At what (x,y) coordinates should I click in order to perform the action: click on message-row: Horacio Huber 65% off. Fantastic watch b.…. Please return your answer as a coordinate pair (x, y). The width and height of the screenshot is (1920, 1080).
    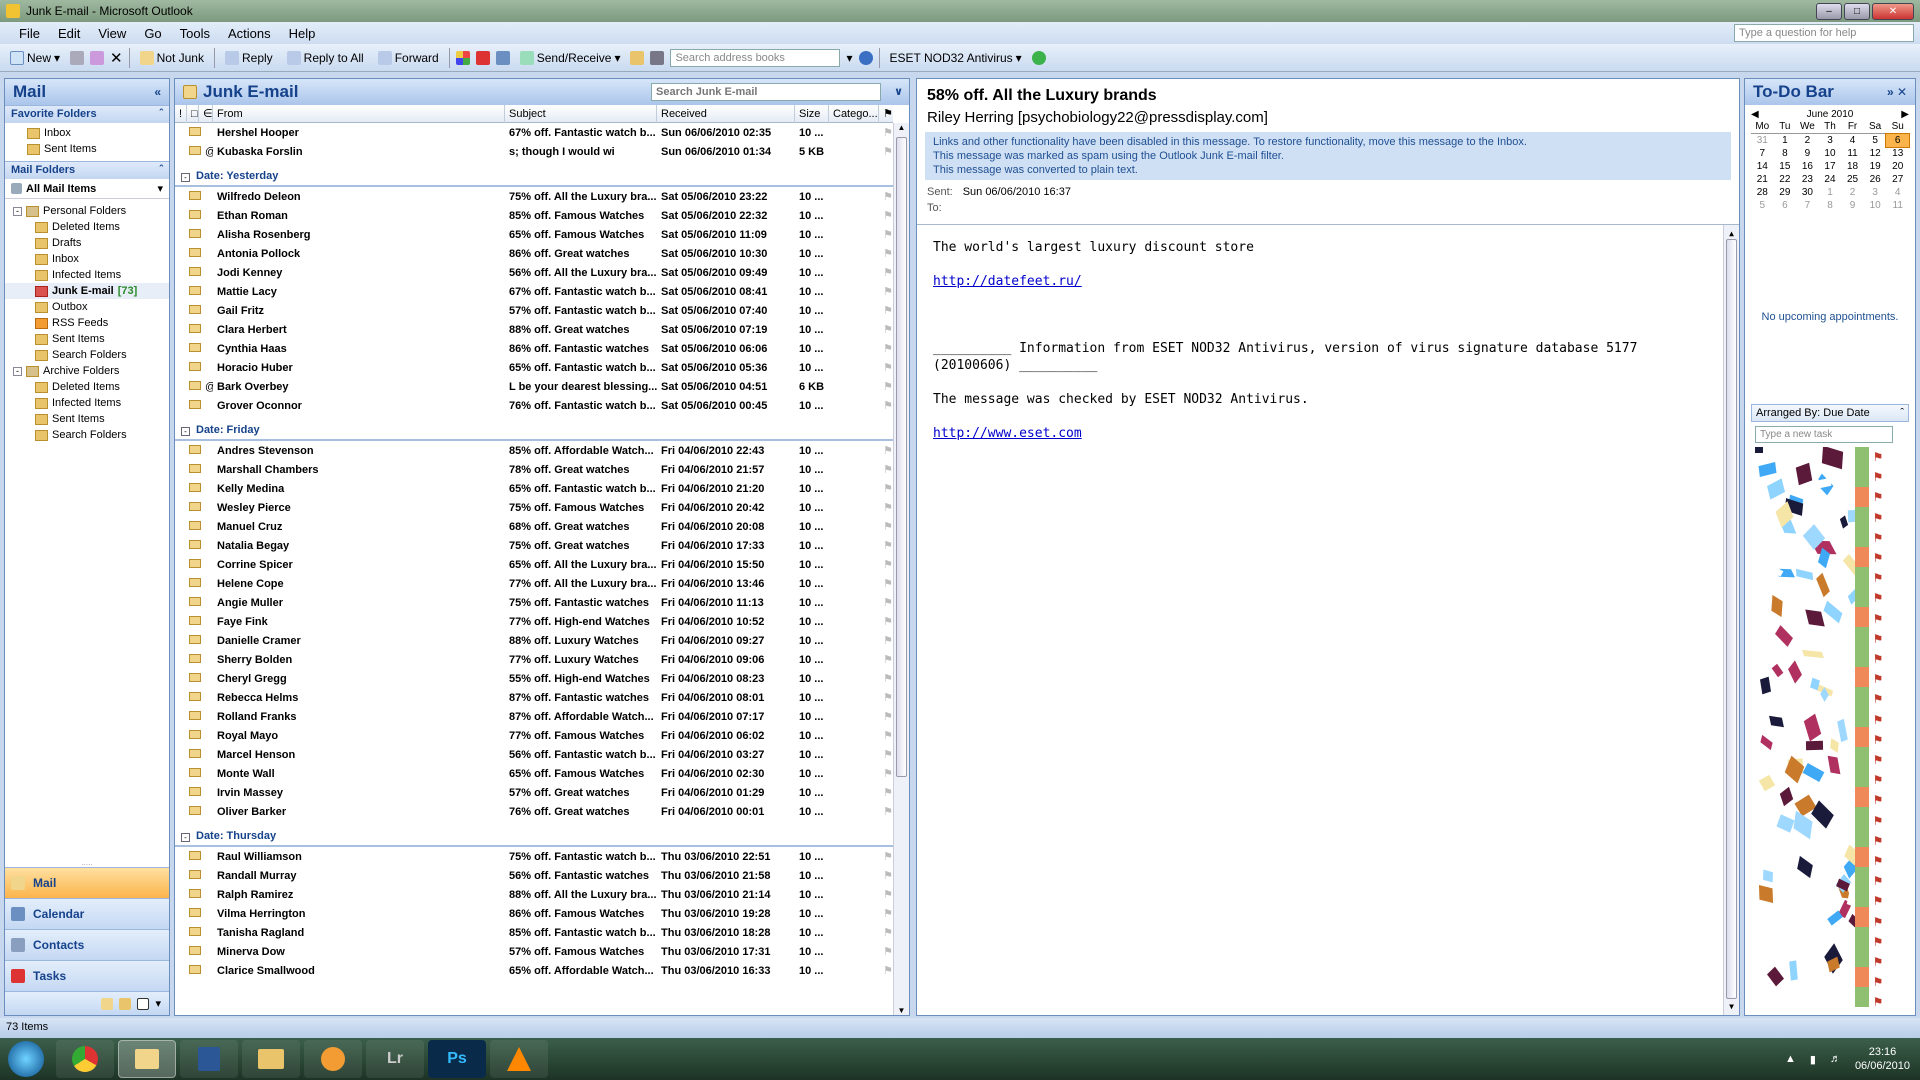
    Looking at the image, I should click on (534, 367).